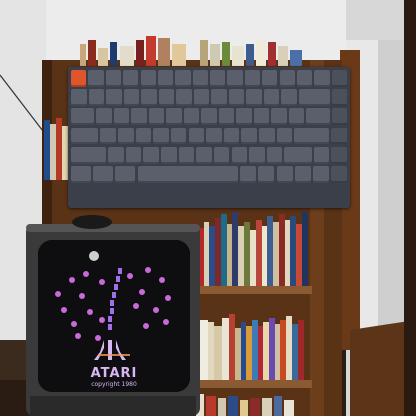 The height and width of the screenshot is (416, 416). Describe the element at coordinates (114, 384) in the screenshot. I see `tv-copyright-text: copyright 1980` at that location.